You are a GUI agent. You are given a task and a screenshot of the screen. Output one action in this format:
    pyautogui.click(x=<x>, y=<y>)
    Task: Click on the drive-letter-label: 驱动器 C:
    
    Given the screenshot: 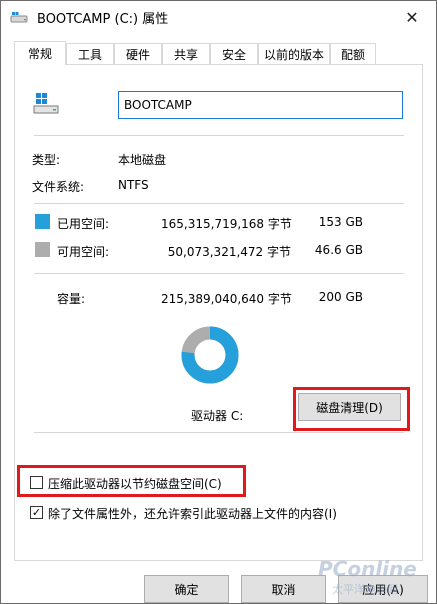 What is the action you would take?
    pyautogui.click(x=217, y=416)
    